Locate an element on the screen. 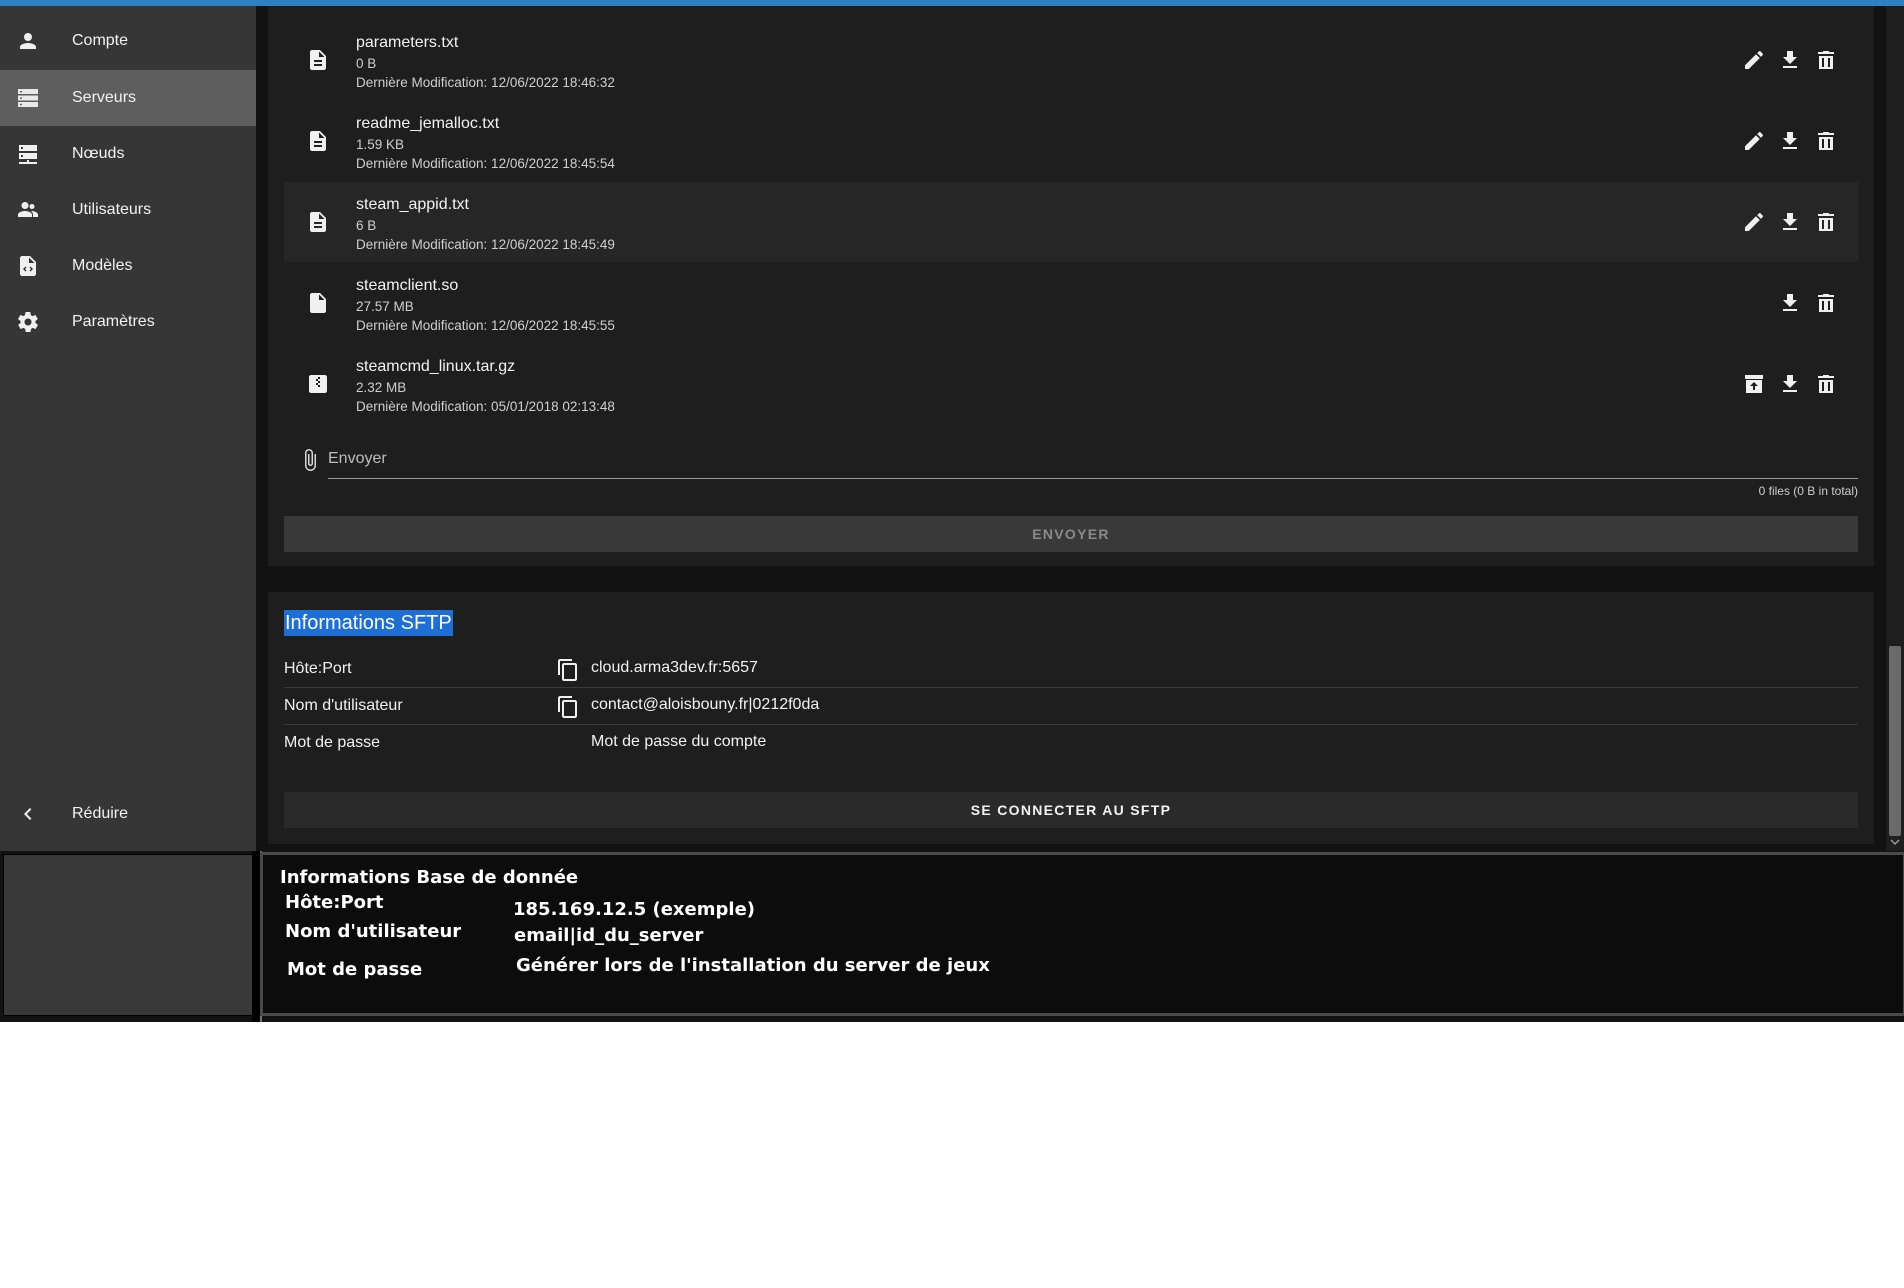  db-password-label: Mot de passe is located at coordinates (355, 969).